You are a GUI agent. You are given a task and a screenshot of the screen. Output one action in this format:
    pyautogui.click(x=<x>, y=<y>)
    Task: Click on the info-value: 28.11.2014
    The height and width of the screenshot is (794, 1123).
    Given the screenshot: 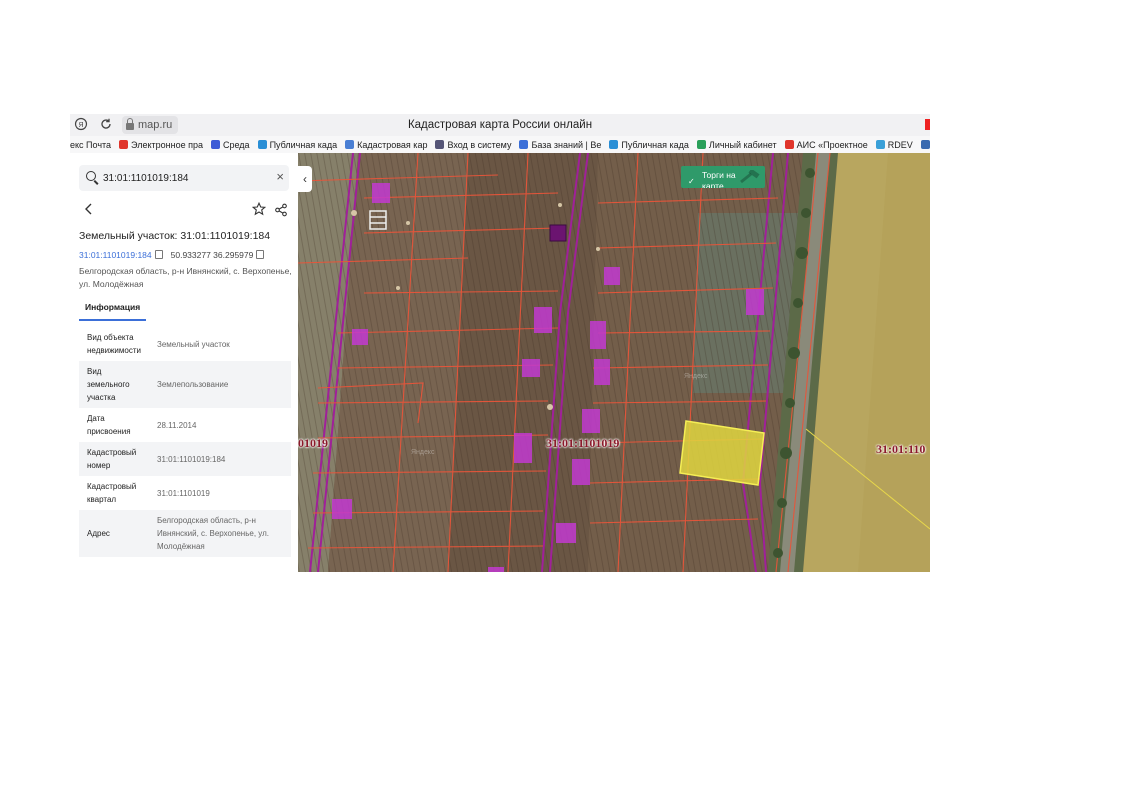 What is the action you would take?
    pyautogui.click(x=177, y=425)
    